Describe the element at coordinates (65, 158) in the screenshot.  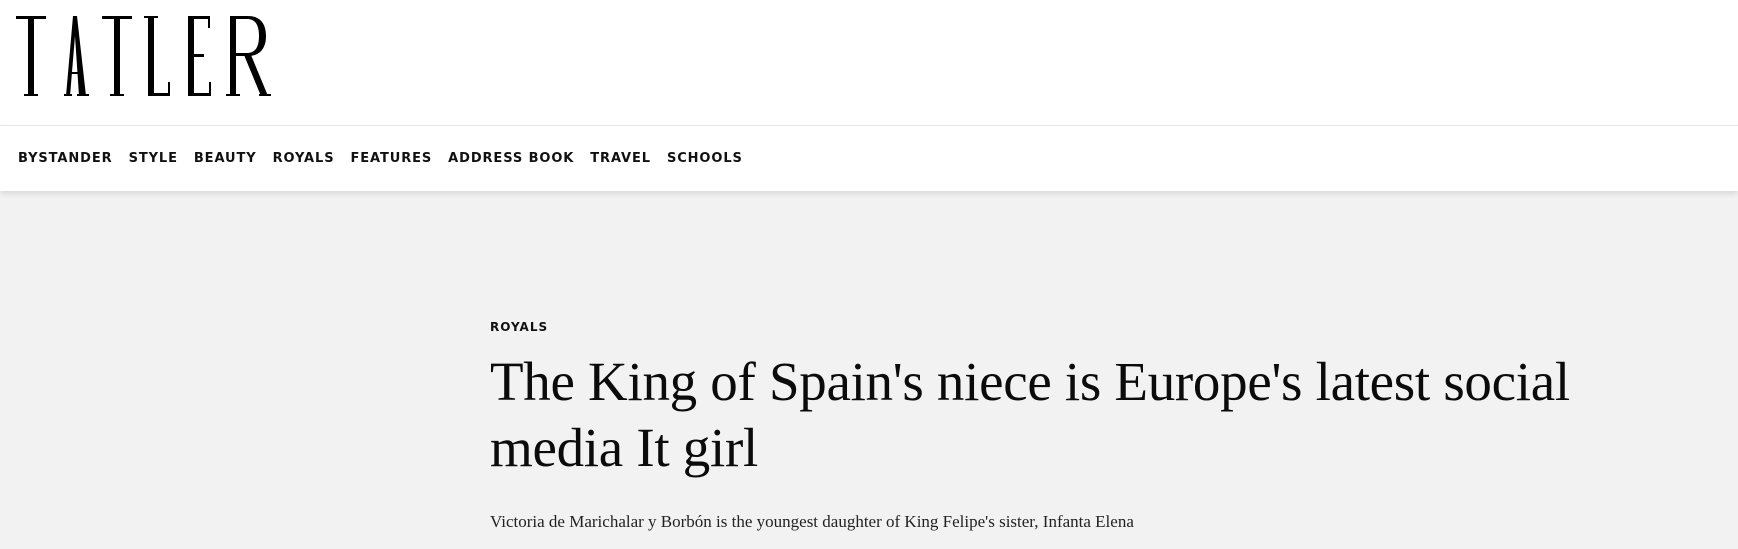
I see `nav-item-bystander: BYSTANDER` at that location.